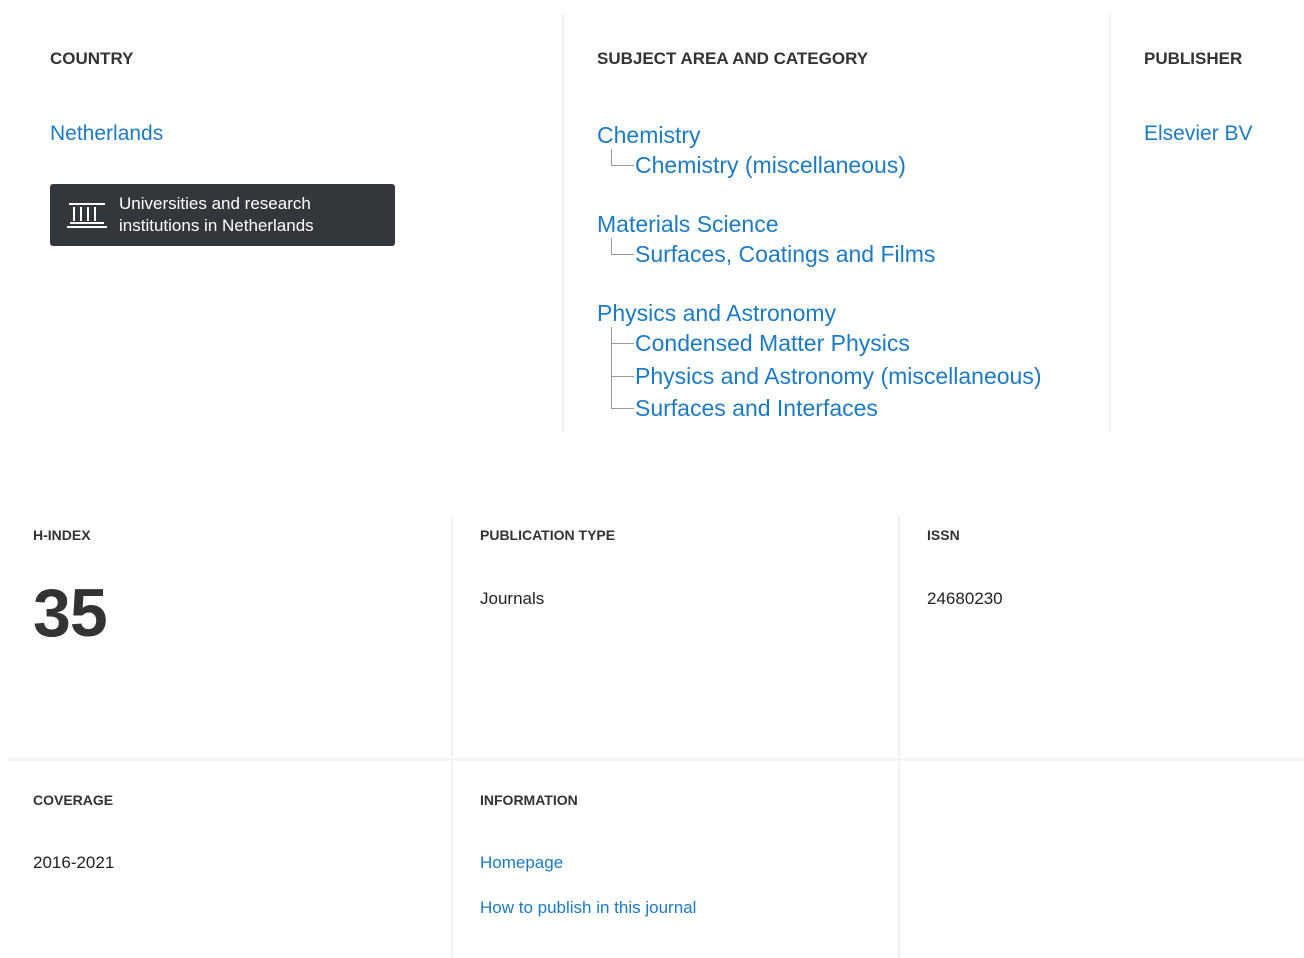  What do you see at coordinates (529, 800) in the screenshot?
I see `information-heading: INFORMATION` at bounding box center [529, 800].